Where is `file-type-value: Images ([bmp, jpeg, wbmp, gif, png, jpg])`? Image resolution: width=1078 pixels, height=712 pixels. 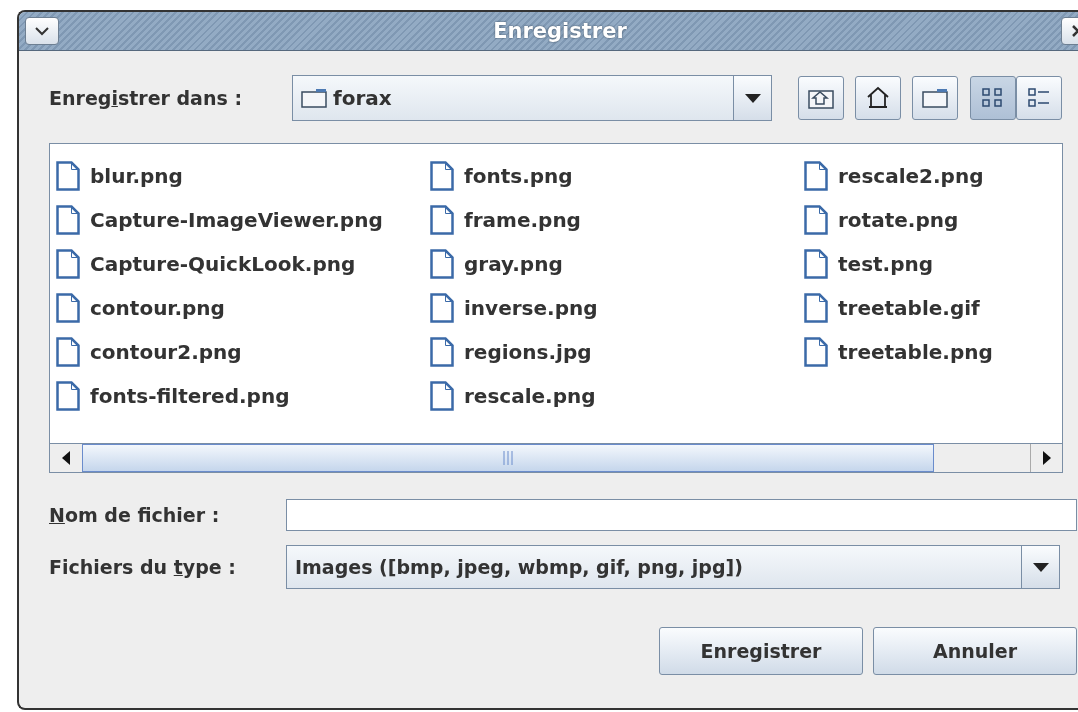
file-type-value: Images ([bmp, jpeg, wbmp, gif, png, jpg]) is located at coordinates (519, 567).